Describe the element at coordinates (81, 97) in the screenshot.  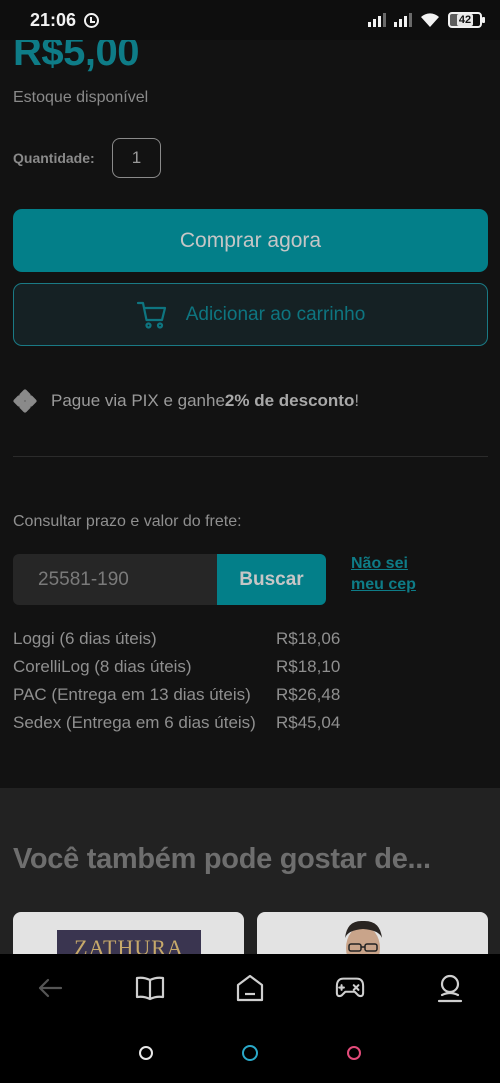
I see `stock-status: Estoque disponível` at that location.